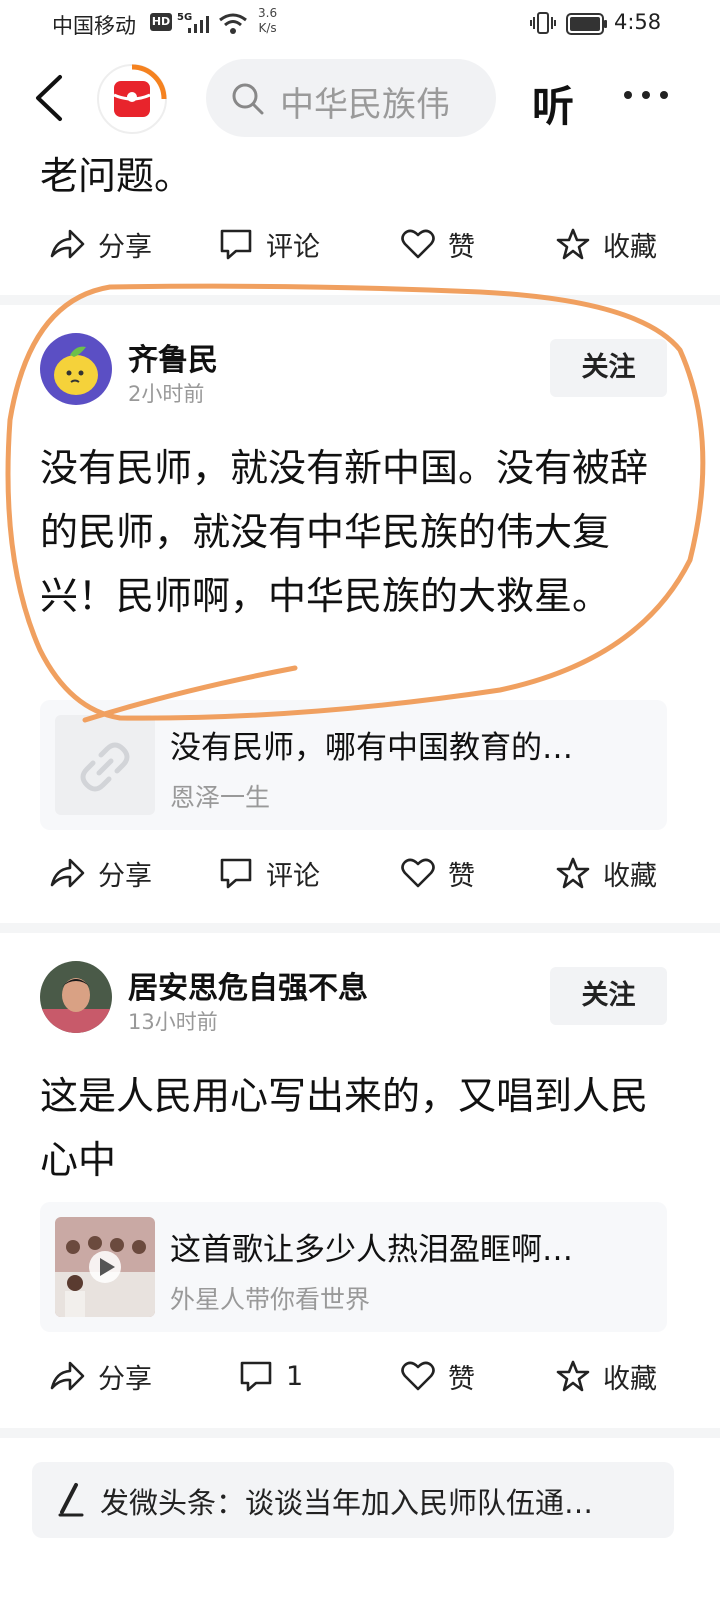 This screenshot has height=1600, width=720. Describe the element at coordinates (360, 244) in the screenshot. I see `previous-post-actions: 分享 评论 赞 收藏` at that location.